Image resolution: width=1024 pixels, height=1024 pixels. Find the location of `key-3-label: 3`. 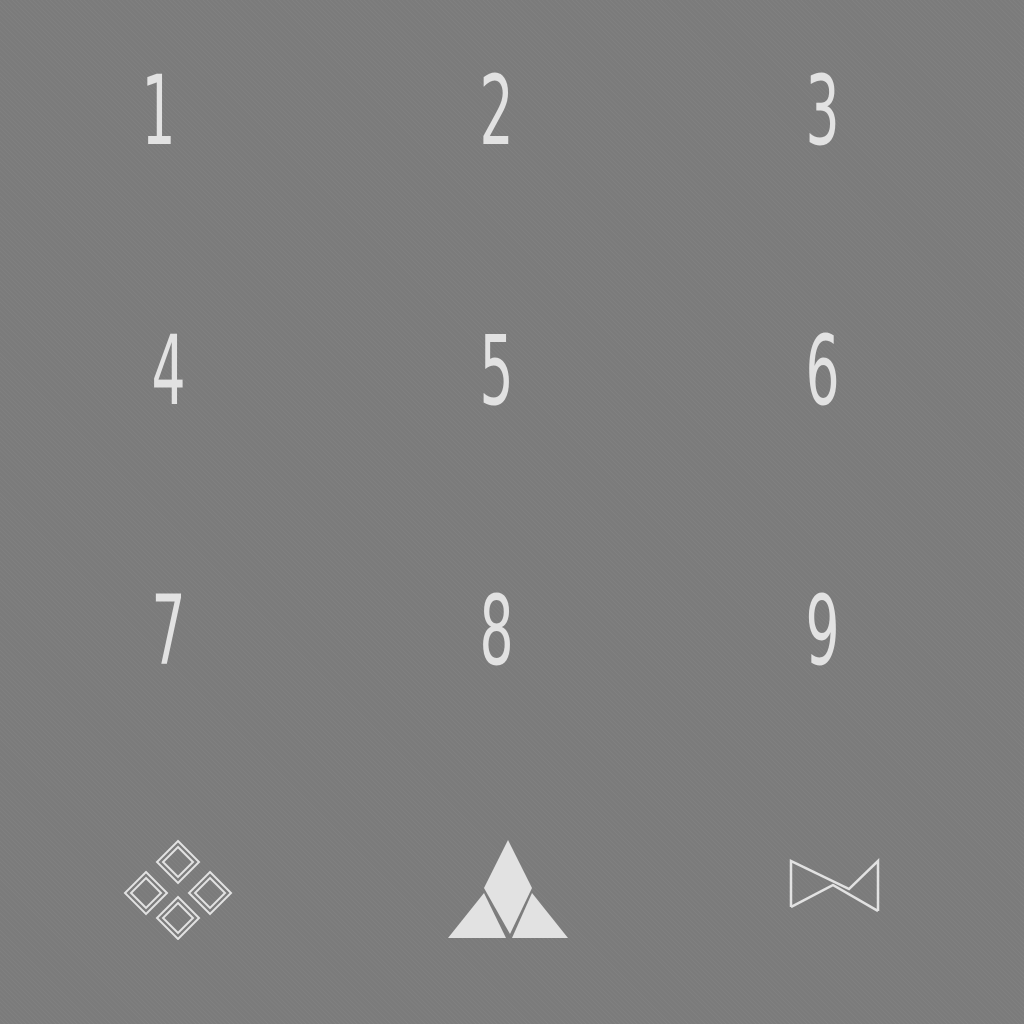

key-3-label: 3 is located at coordinates (822, 111).